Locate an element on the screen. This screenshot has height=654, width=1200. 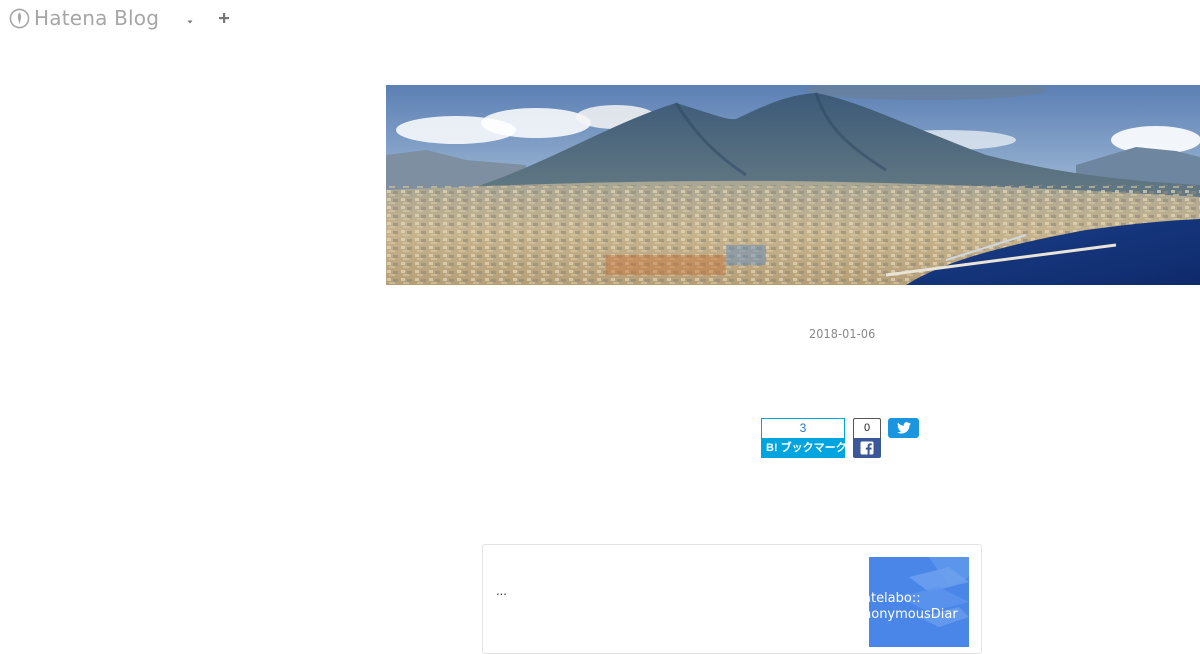
hatena-bookmark-button: 3 B! ブックマーク is located at coordinates (804, 438).